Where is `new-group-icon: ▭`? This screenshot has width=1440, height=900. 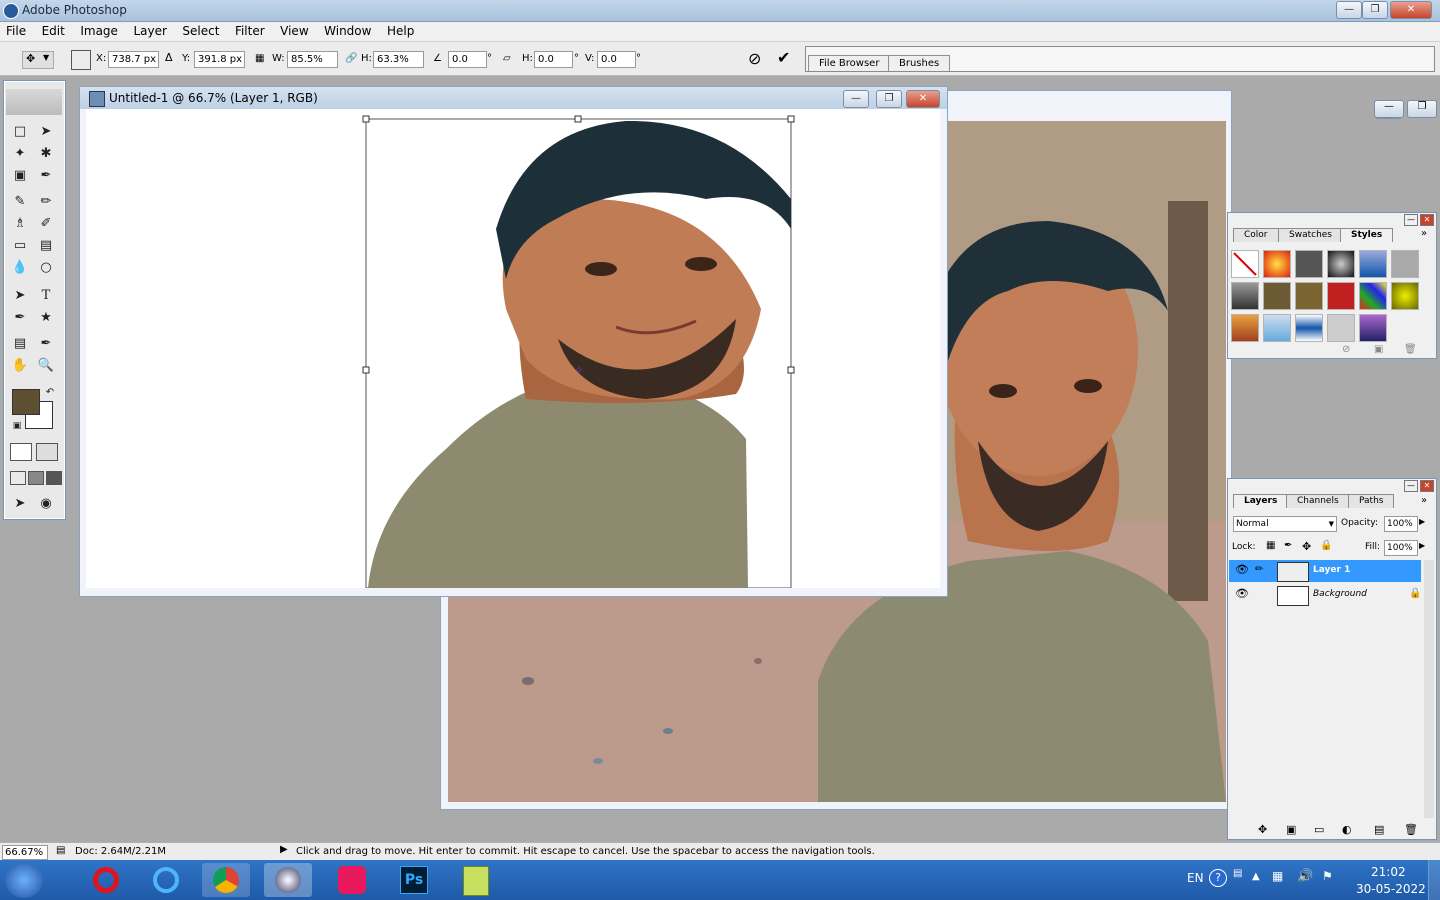
new-group-icon: ▭ is located at coordinates (1319, 829).